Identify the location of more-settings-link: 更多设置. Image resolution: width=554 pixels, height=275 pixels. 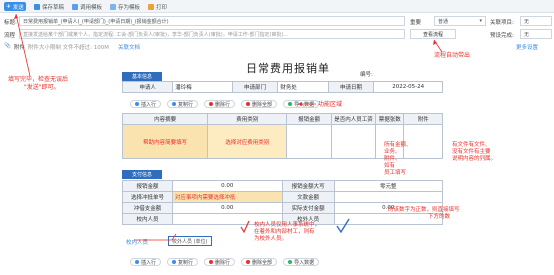
(527, 47).